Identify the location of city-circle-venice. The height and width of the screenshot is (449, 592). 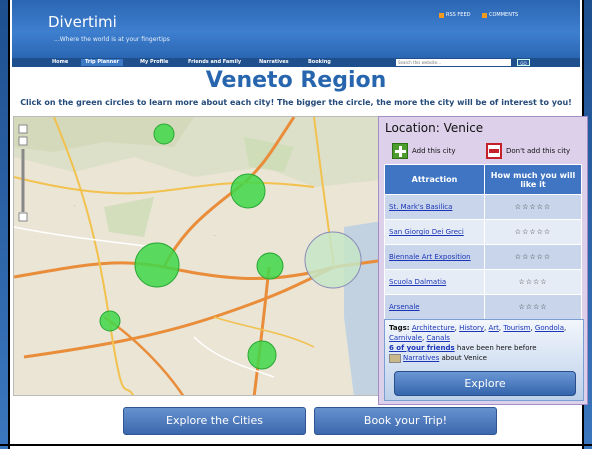
(333, 260).